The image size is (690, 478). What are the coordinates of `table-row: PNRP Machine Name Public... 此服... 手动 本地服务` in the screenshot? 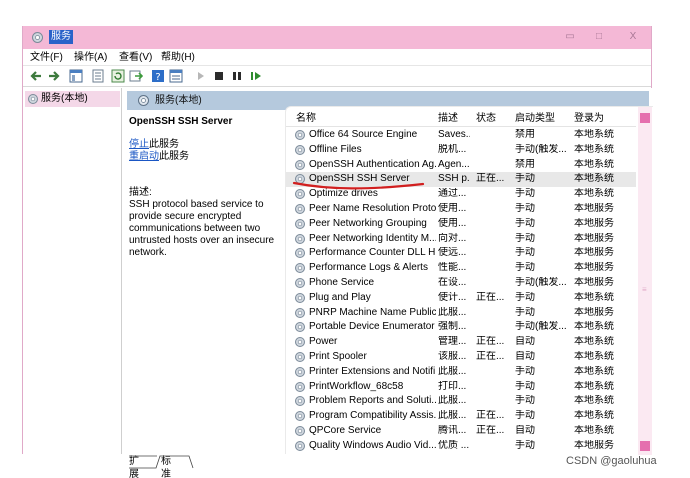 It's located at (461, 313).